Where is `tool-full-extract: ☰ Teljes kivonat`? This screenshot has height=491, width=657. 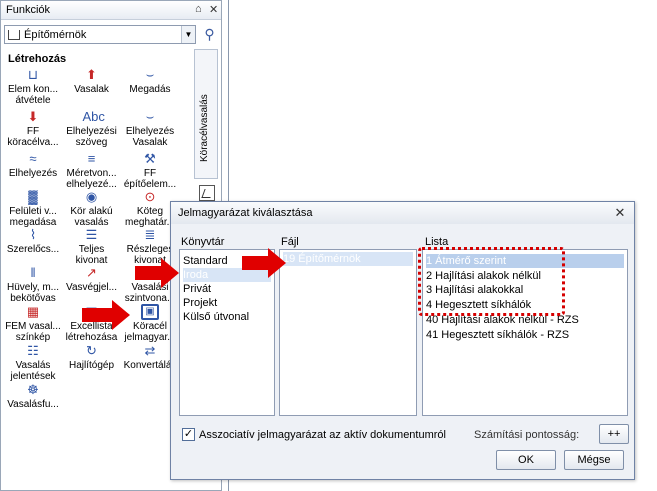
tool-full-extract: ☰ Teljes kivonat is located at coordinates (91, 246).